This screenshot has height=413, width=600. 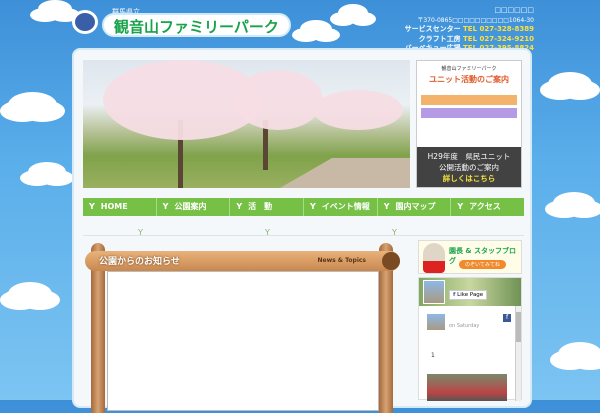 I want to click on nav-park-guide: Y 公園案内, so click(x=194, y=207).